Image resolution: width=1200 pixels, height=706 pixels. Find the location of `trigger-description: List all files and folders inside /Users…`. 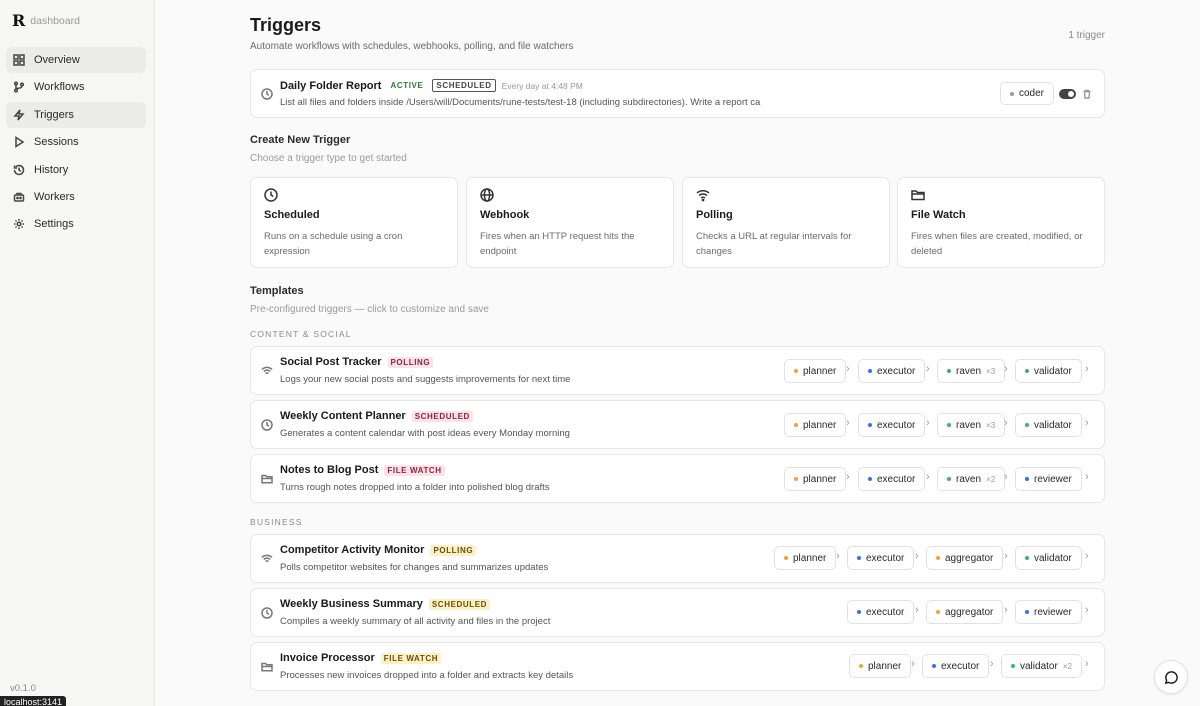

trigger-description: List all files and folders inside /Users… is located at coordinates (520, 102).